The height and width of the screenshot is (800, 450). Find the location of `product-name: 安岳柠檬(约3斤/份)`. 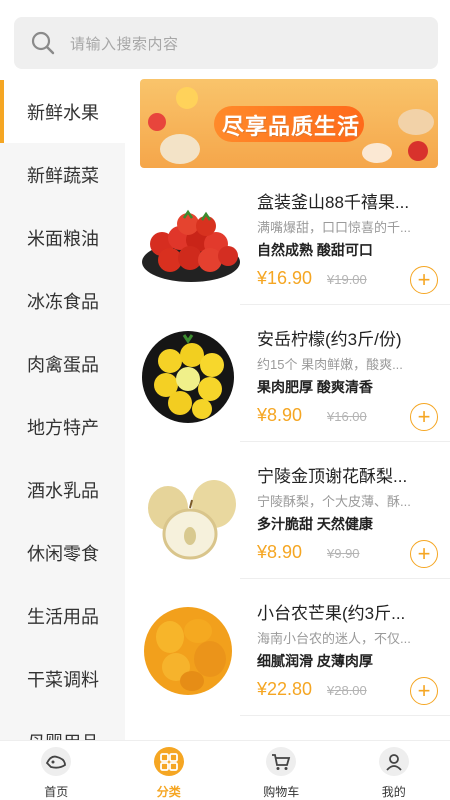

product-name: 安岳柠檬(约3斤/份) is located at coordinates (329, 339).